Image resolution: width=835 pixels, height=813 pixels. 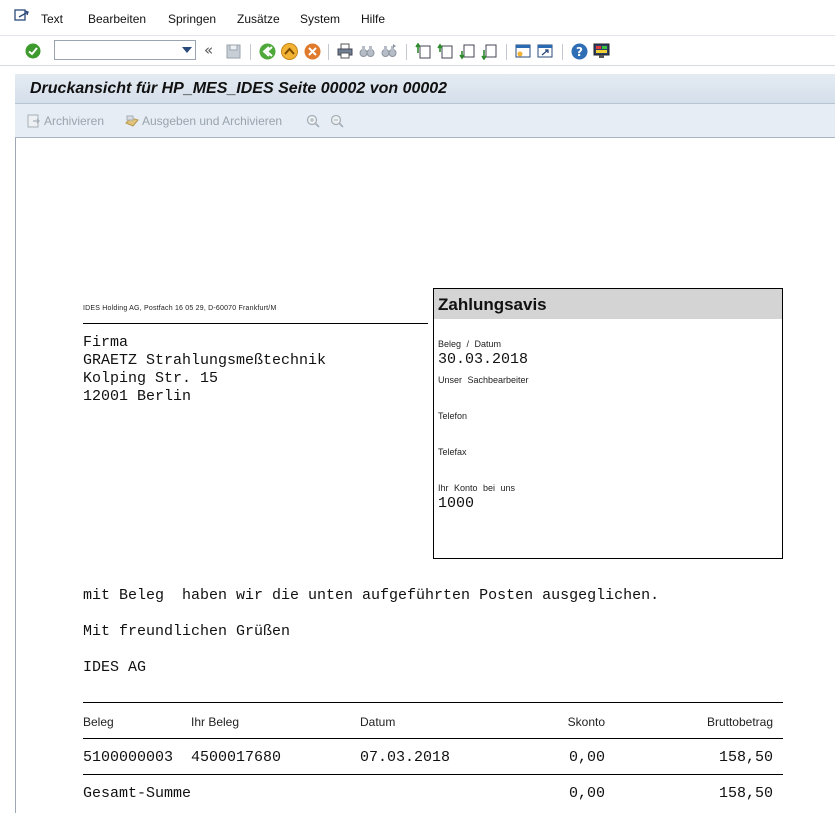 I want to click on print-icon, so click(x=345, y=51).